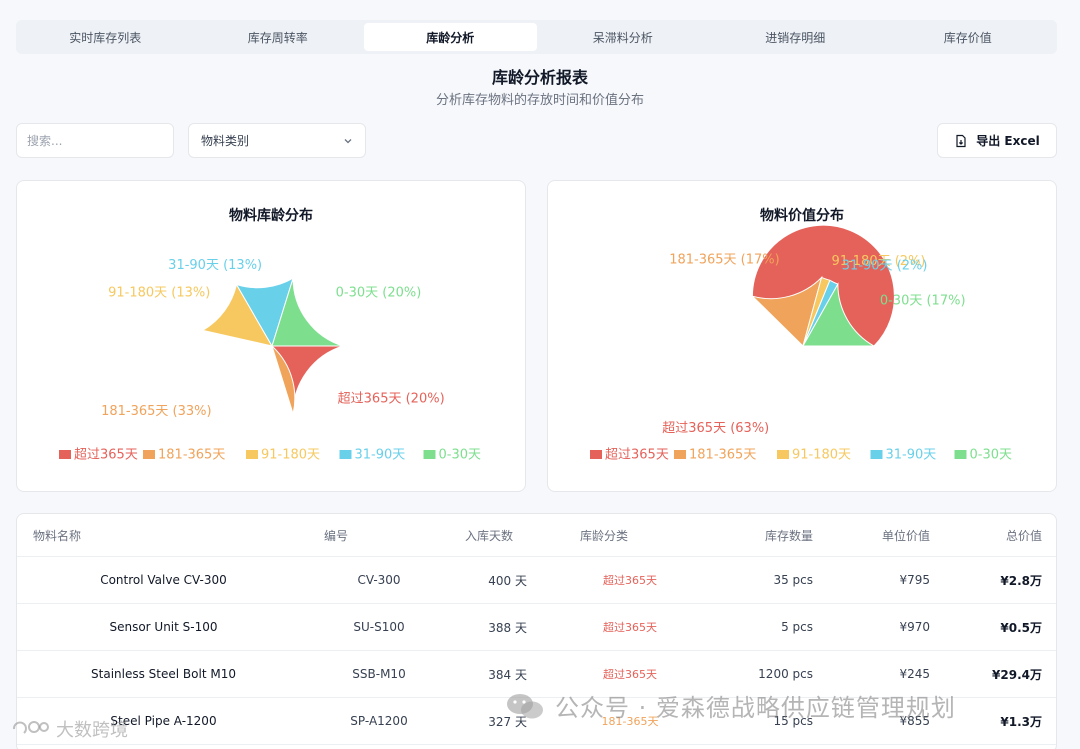 The height and width of the screenshot is (749, 1080). I want to click on slice-label-181-365: 181-365天 (33%), so click(156, 411).